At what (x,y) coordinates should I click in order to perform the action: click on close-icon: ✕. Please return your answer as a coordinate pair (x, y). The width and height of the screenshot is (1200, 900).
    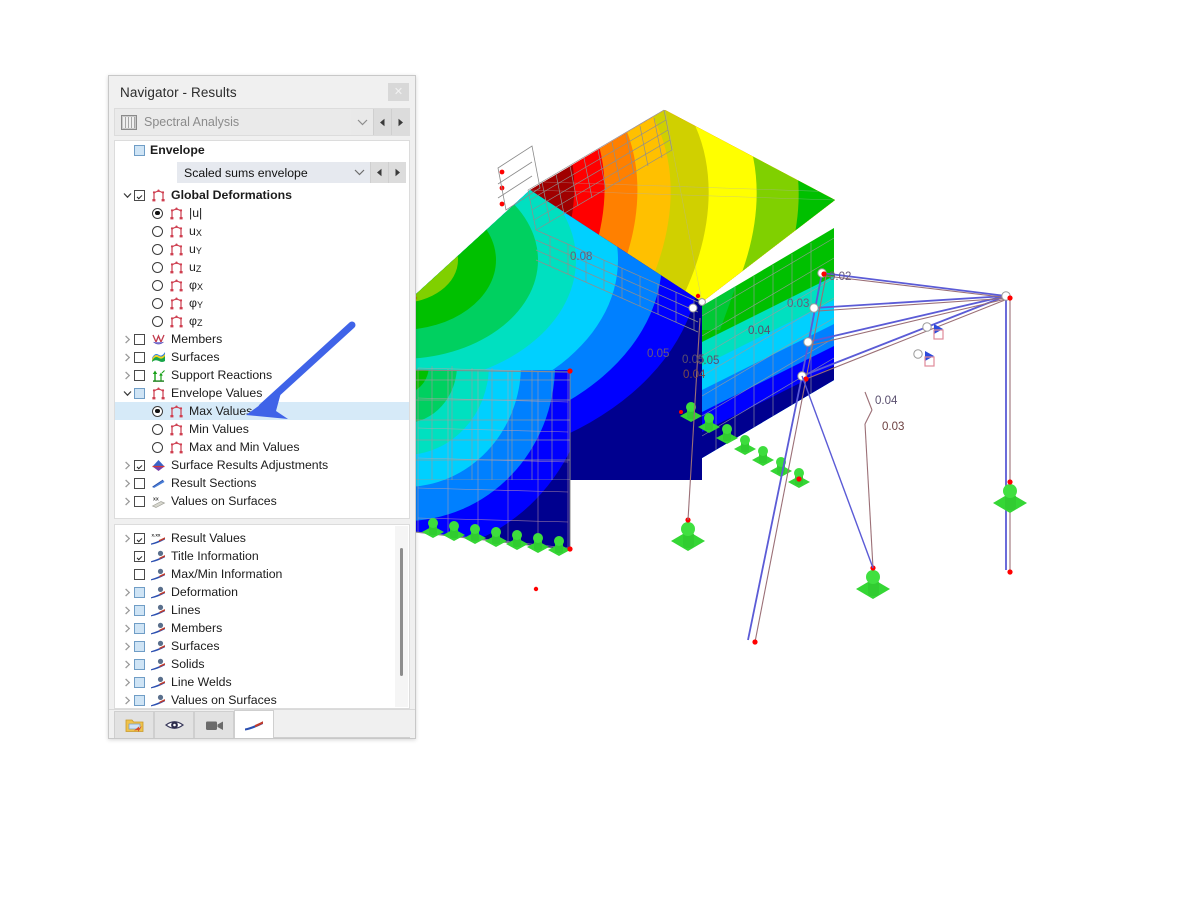
    Looking at the image, I should click on (398, 92).